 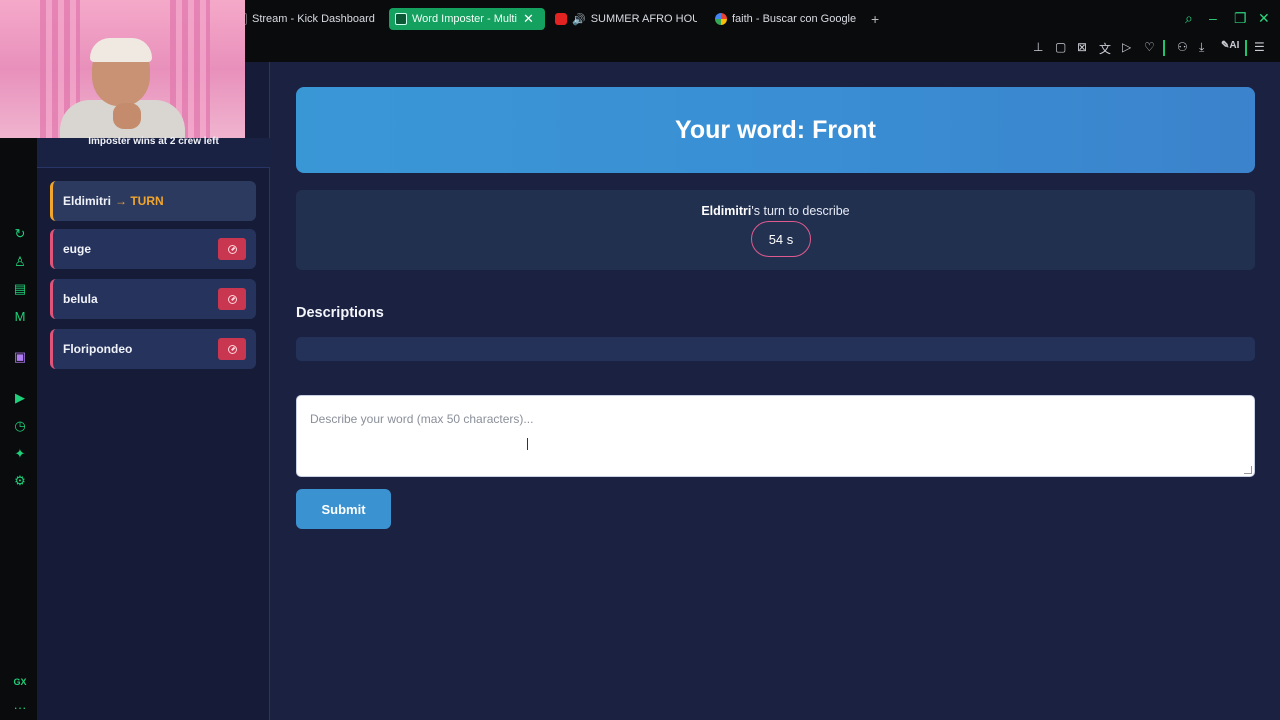 I want to click on turn-status: Eldimitri's turn to describe, so click(x=775, y=211).